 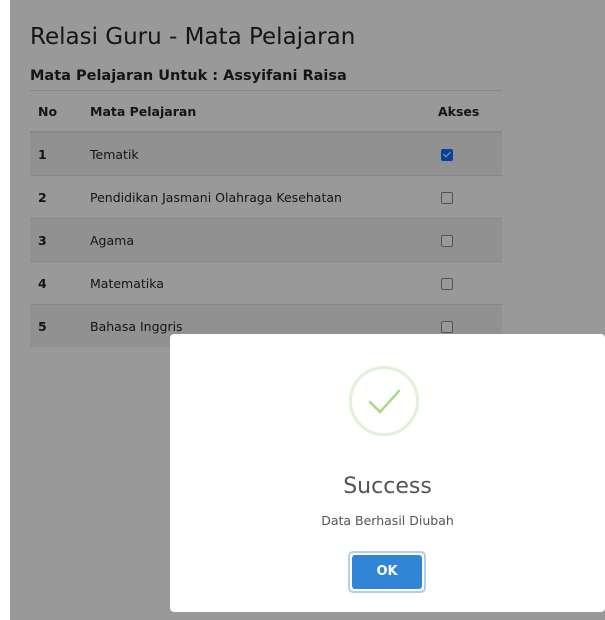 I want to click on dialog-title: Success, so click(x=387, y=486).